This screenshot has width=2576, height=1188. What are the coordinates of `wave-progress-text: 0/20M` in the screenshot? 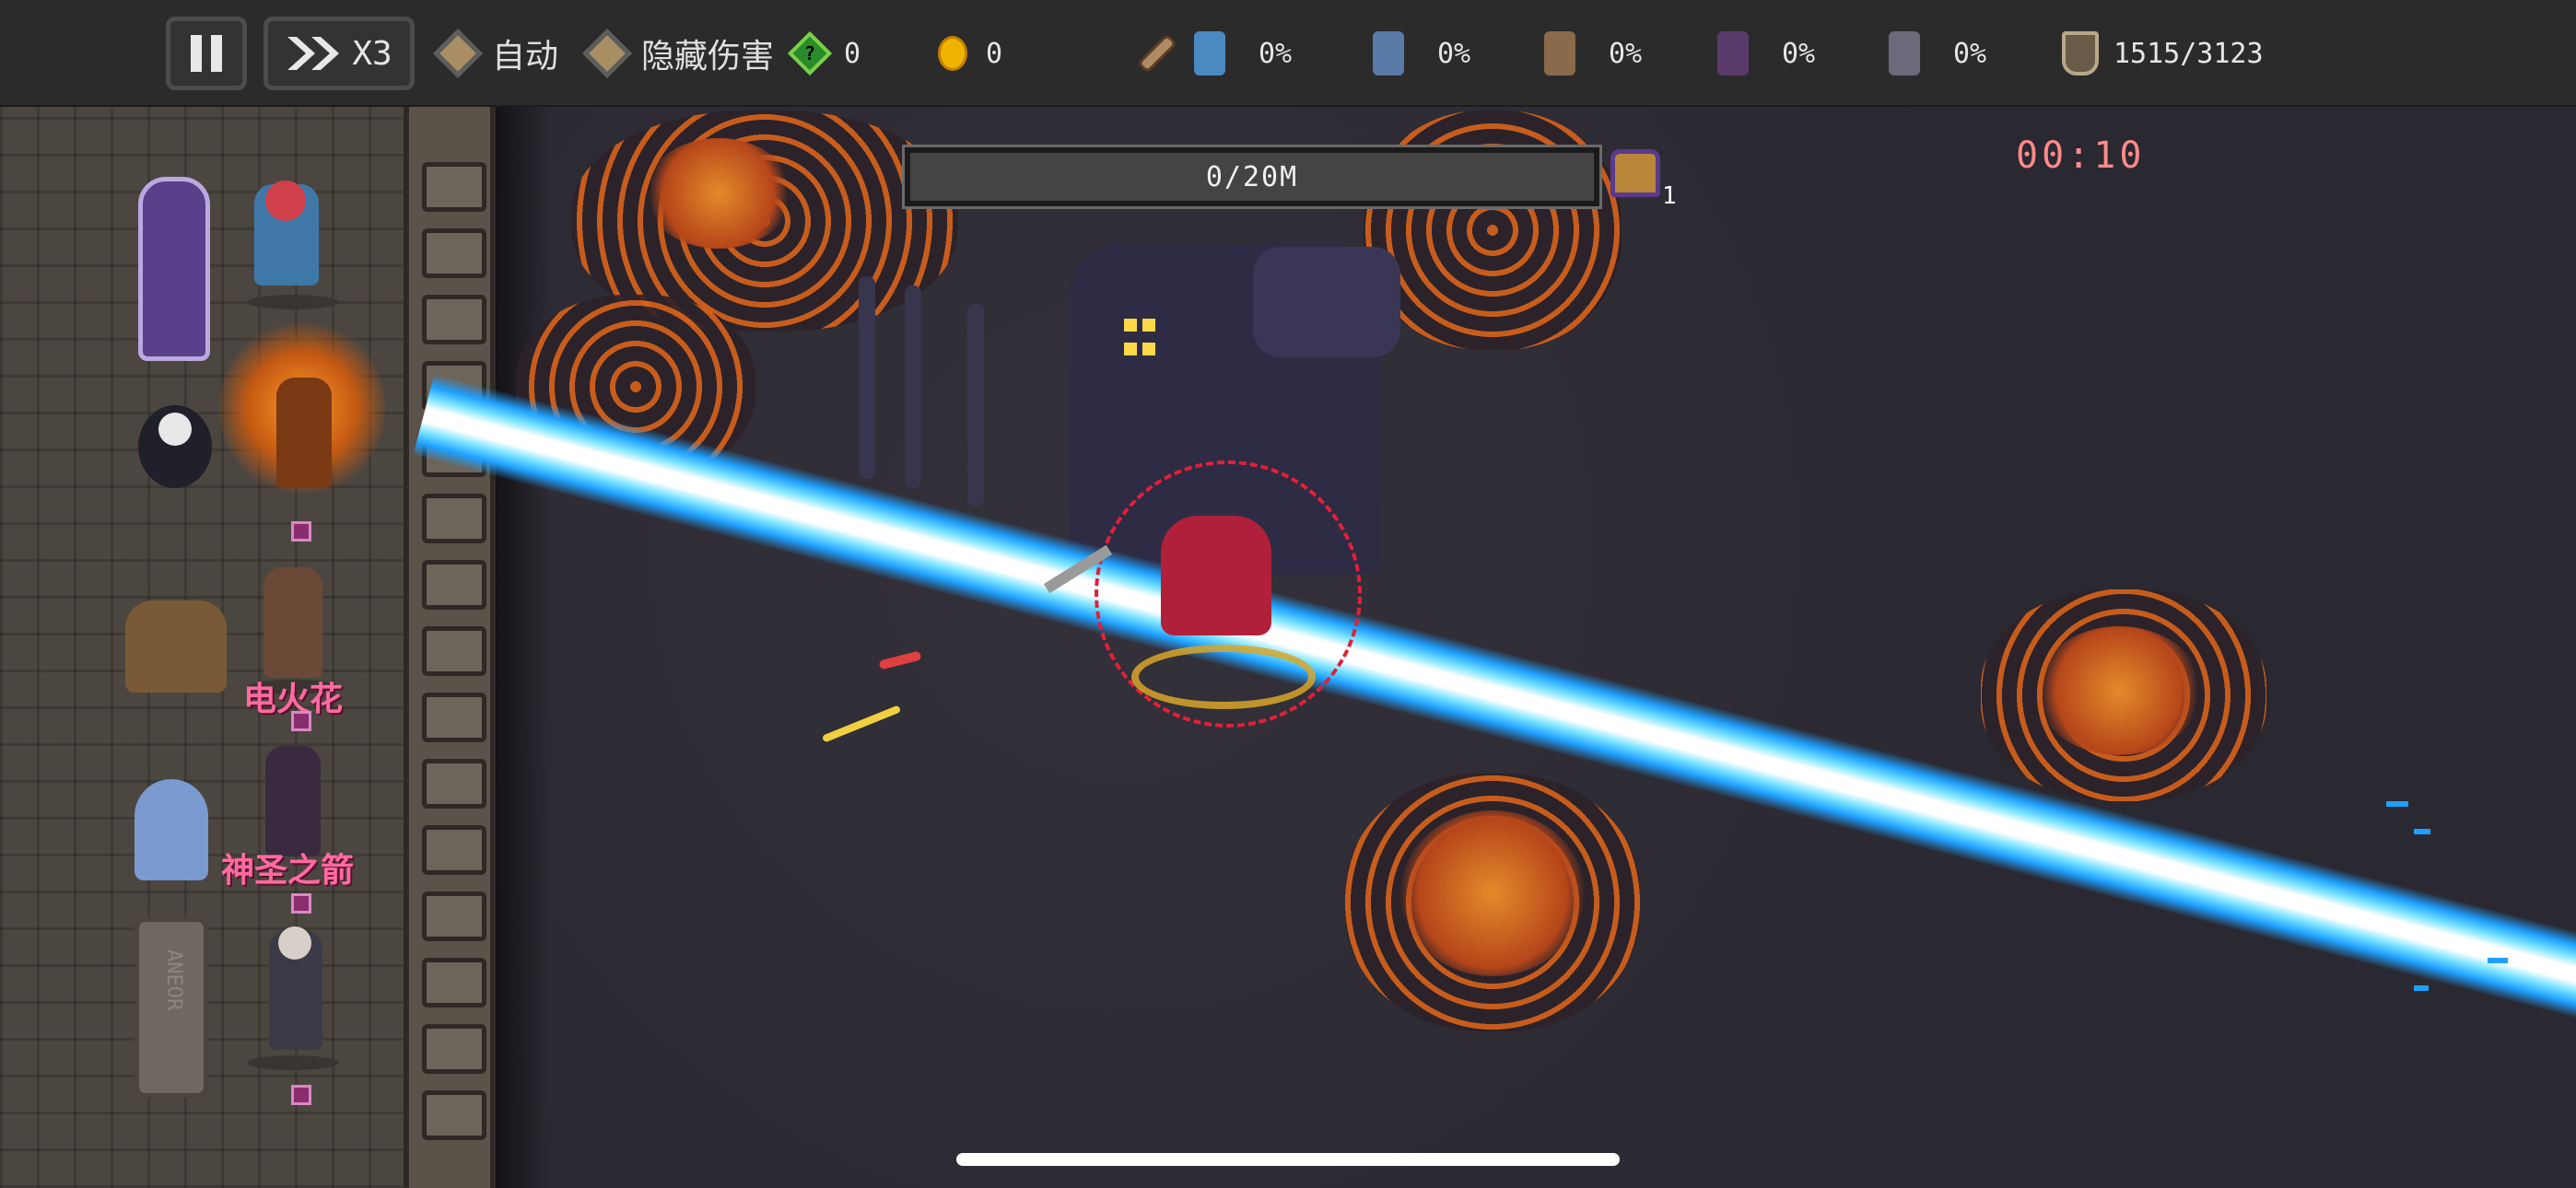 It's located at (1252, 176).